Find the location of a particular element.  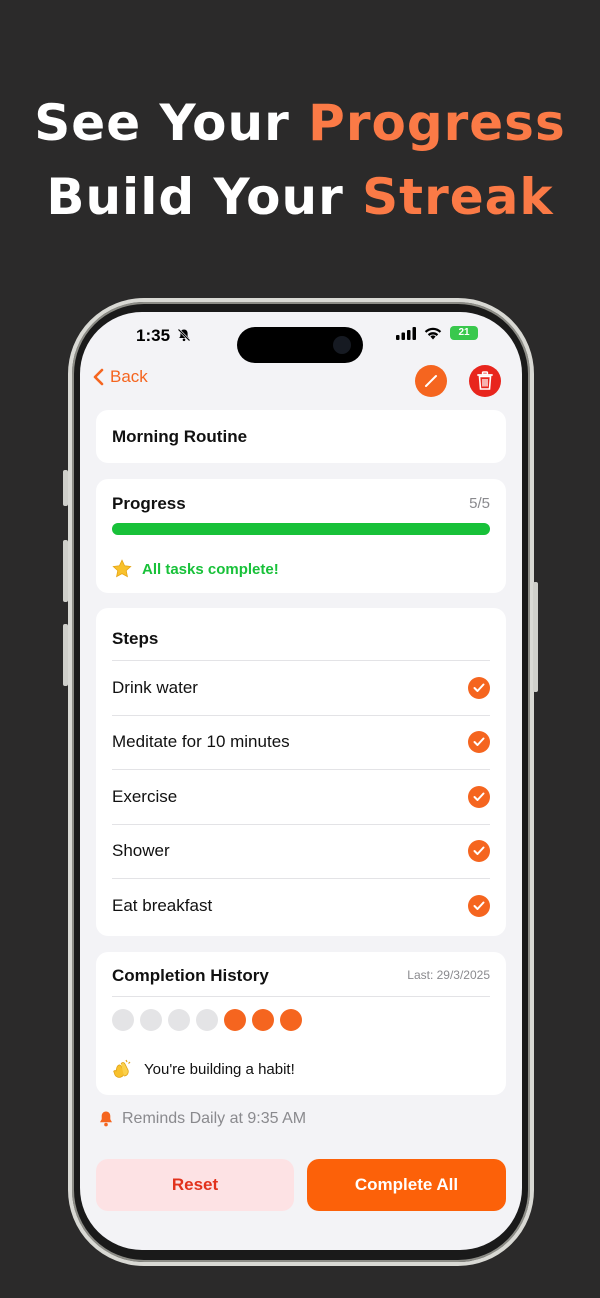

headline-line-2: Build Your Streak is located at coordinates (300, 197).